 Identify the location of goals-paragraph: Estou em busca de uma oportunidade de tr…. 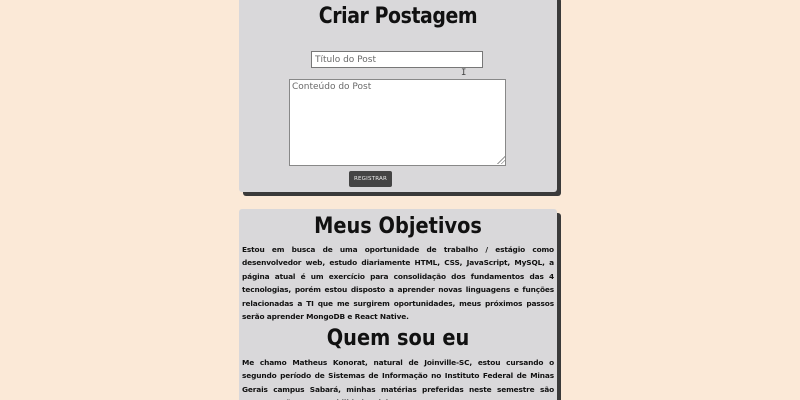
(398, 283).